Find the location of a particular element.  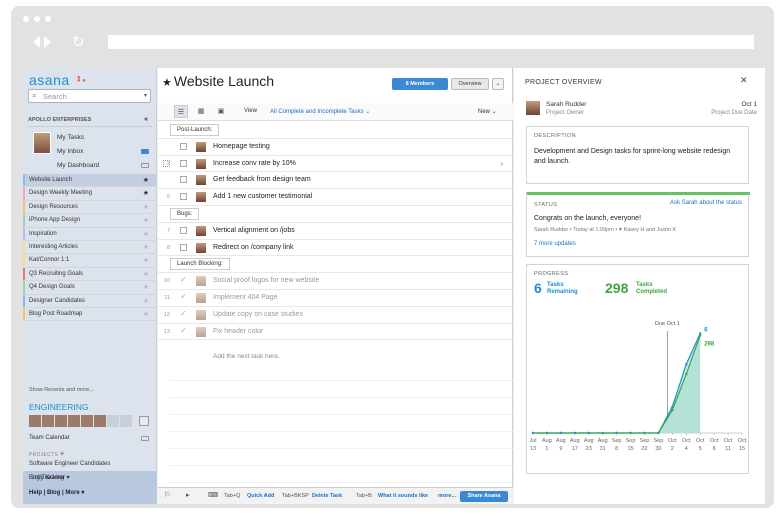

owner-name: Sarah Rudder is located at coordinates (566, 104).